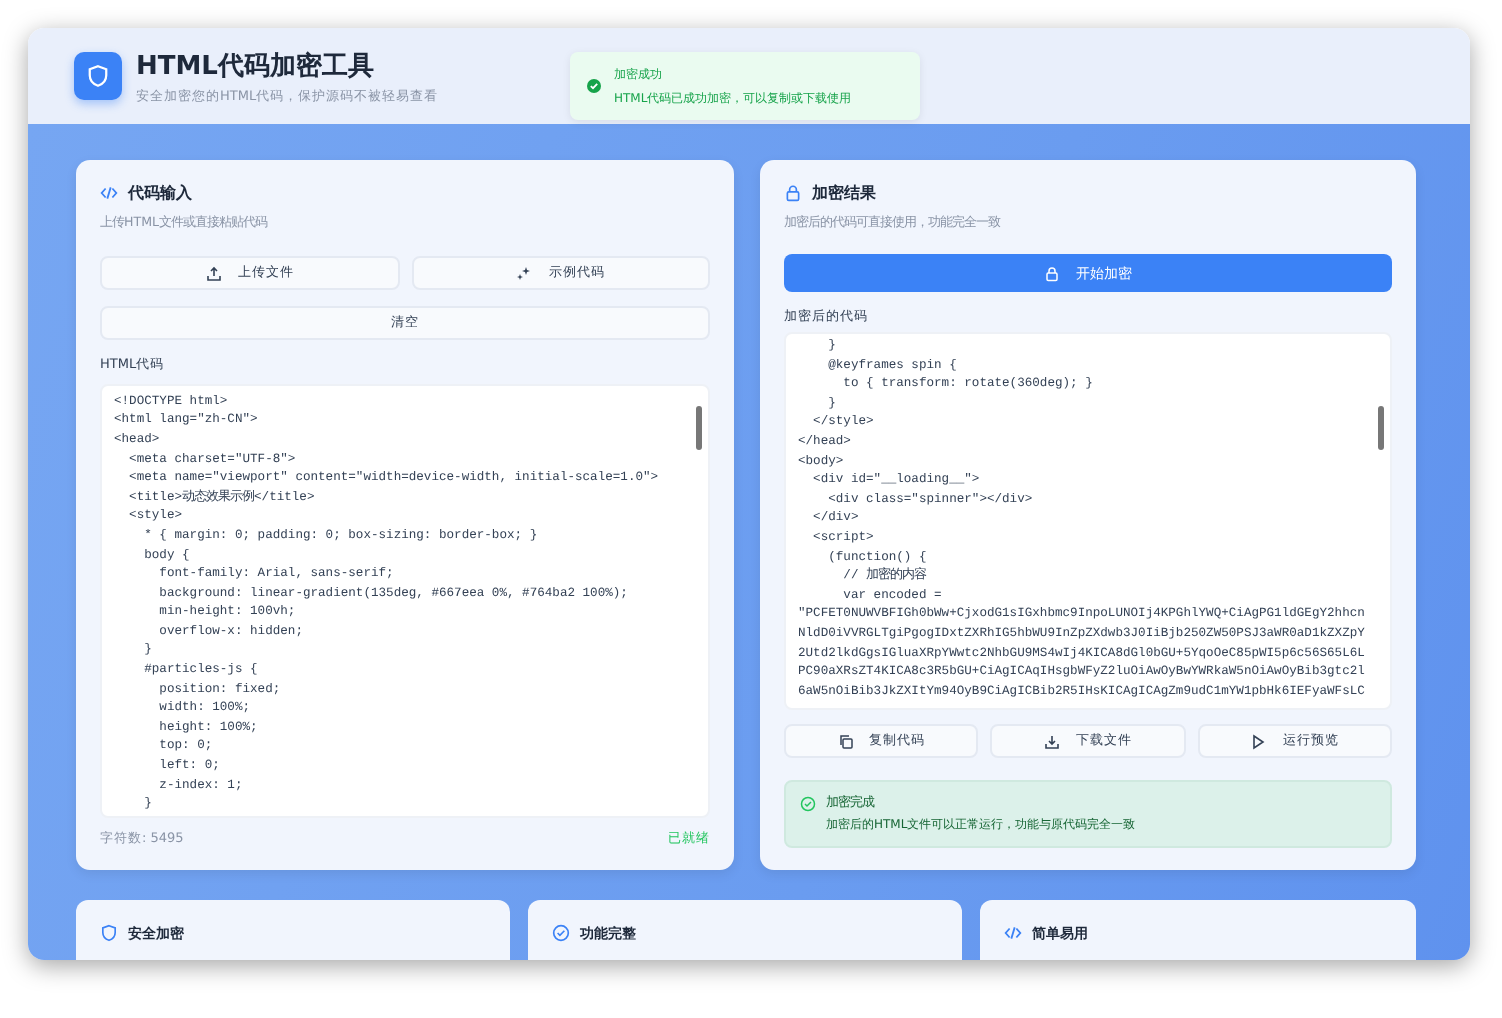  Describe the element at coordinates (213, 273) in the screenshot. I see `upload-icon` at that location.